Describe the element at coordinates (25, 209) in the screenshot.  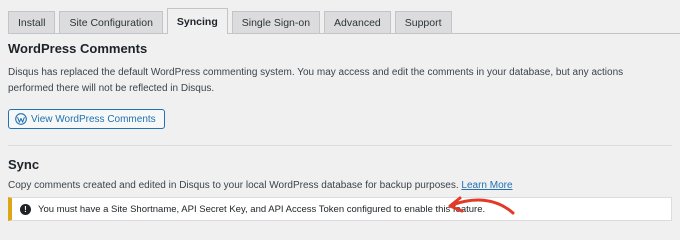
I see `exclamation-circle-icon: !` at that location.